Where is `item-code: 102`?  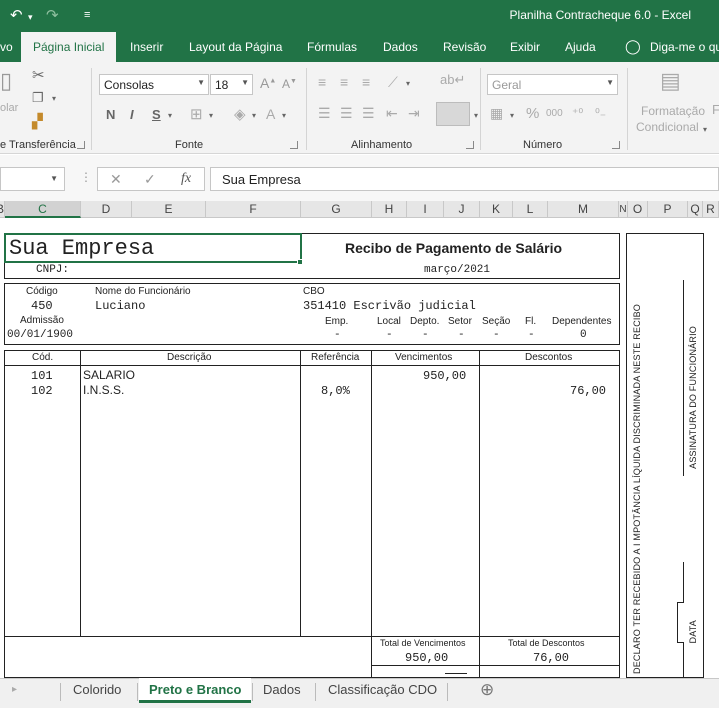
item-code: 102 is located at coordinates (42, 391).